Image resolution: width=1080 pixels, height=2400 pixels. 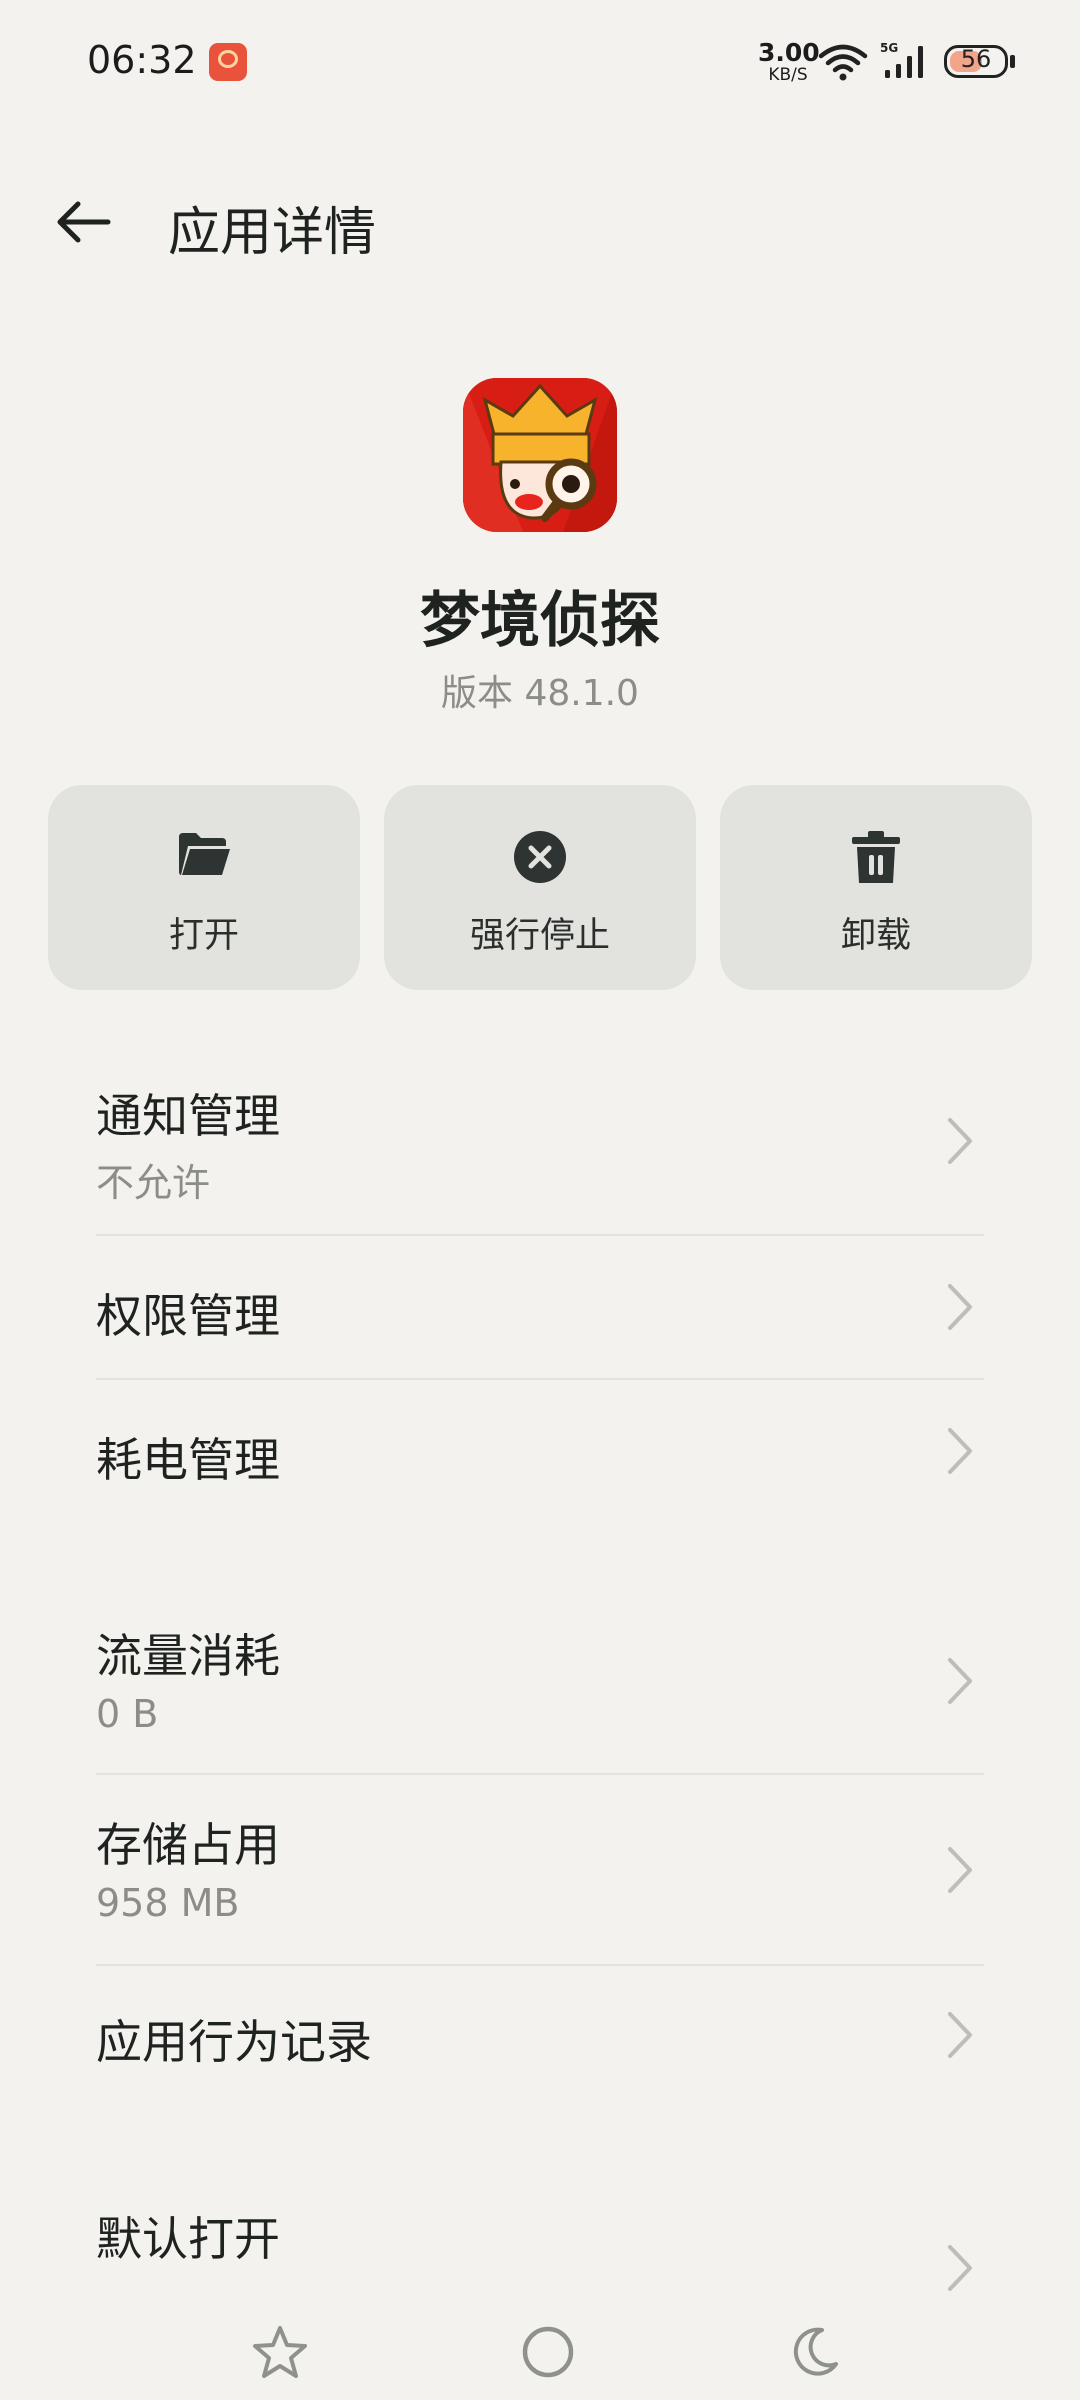 I want to click on back-button, so click(x=84, y=222).